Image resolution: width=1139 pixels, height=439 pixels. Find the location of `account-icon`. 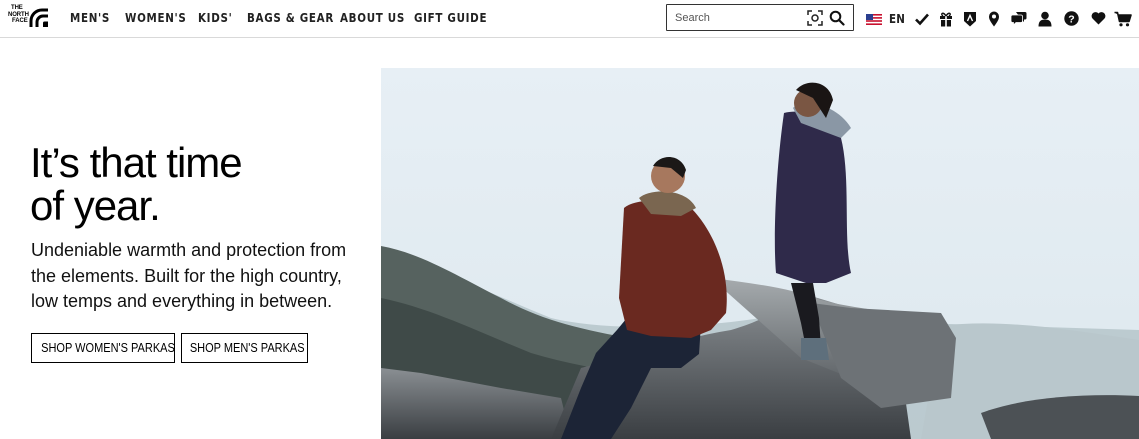

account-icon is located at coordinates (1045, 19).